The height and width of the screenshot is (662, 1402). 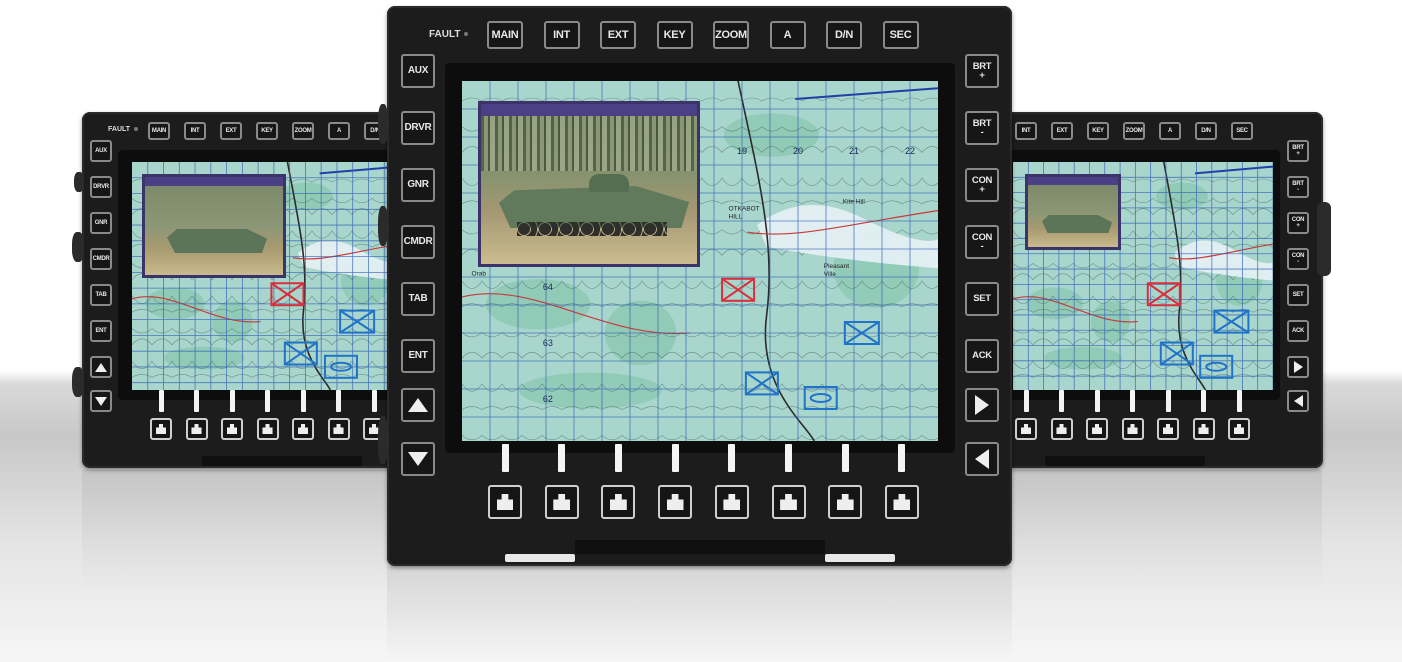 What do you see at coordinates (214, 181) in the screenshot?
I see `video-inset-titlebar` at bounding box center [214, 181].